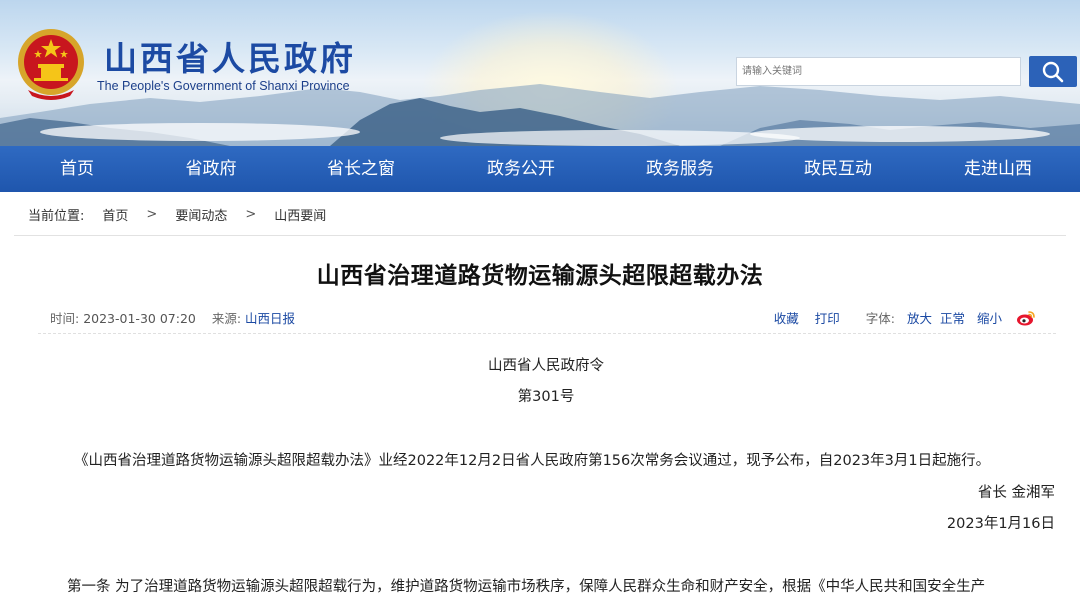 The image size is (1080, 603). I want to click on main-nav: 首页 省政府 省长之窗 政务公开 政务服务 政民互动 走进山西, so click(540, 169).